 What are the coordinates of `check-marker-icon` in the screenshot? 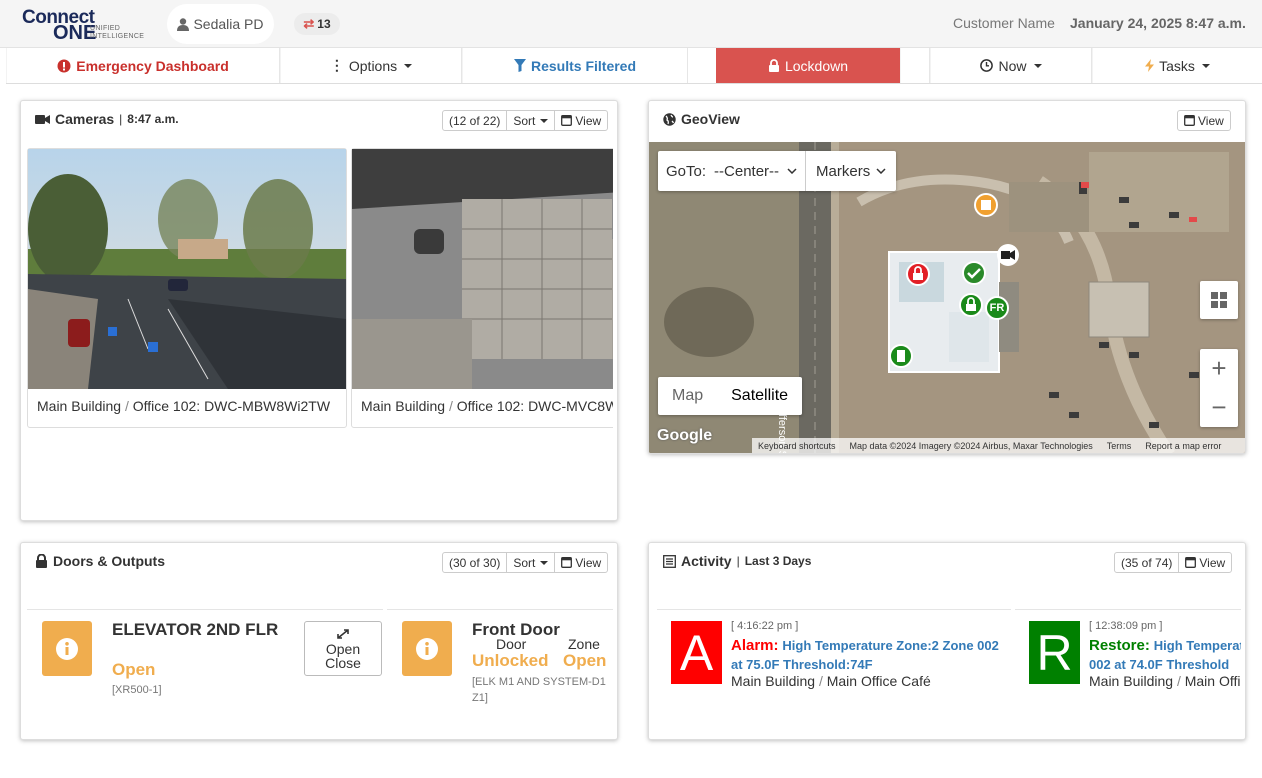 It's located at (974, 273).